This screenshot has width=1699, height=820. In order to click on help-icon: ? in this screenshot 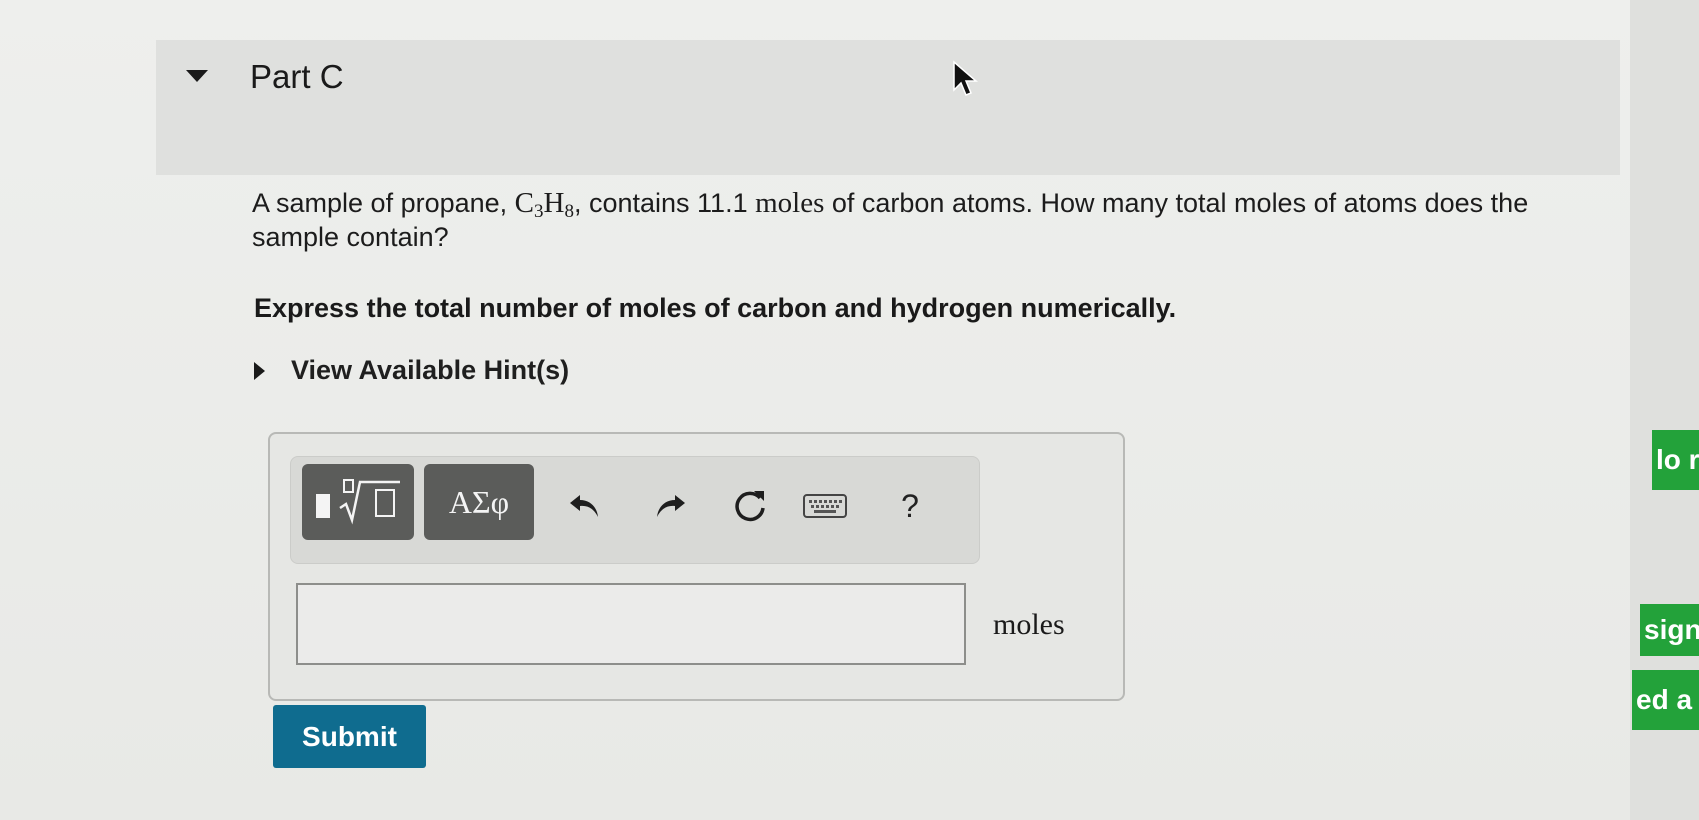, I will do `click(910, 506)`.